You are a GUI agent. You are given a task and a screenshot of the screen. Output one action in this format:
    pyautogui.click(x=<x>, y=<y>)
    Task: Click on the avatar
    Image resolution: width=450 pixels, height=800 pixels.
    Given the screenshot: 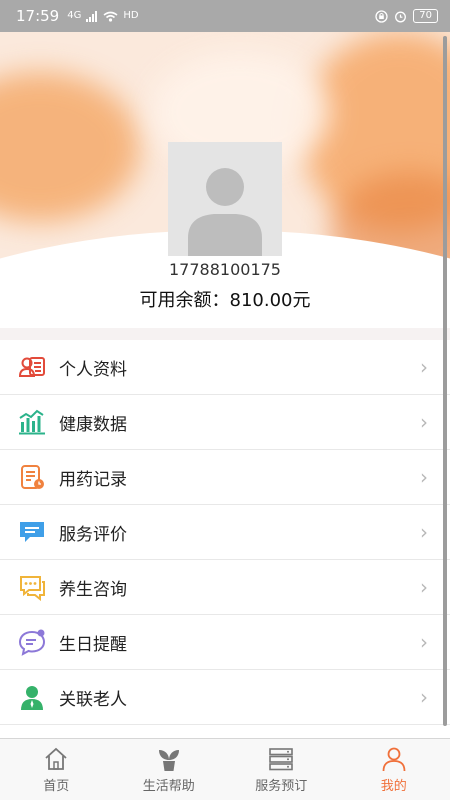 What is the action you would take?
    pyautogui.click(x=225, y=199)
    